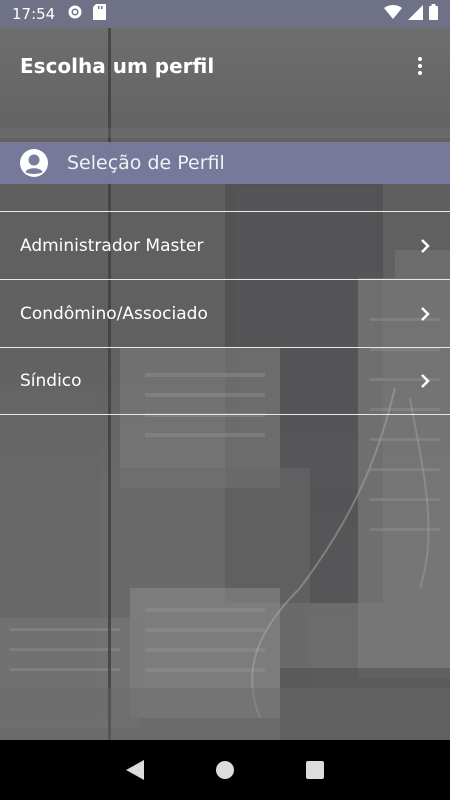 Image resolution: width=450 pixels, height=800 pixels. What do you see at coordinates (146, 163) in the screenshot?
I see `section-title: Seleção de Perfil` at bounding box center [146, 163].